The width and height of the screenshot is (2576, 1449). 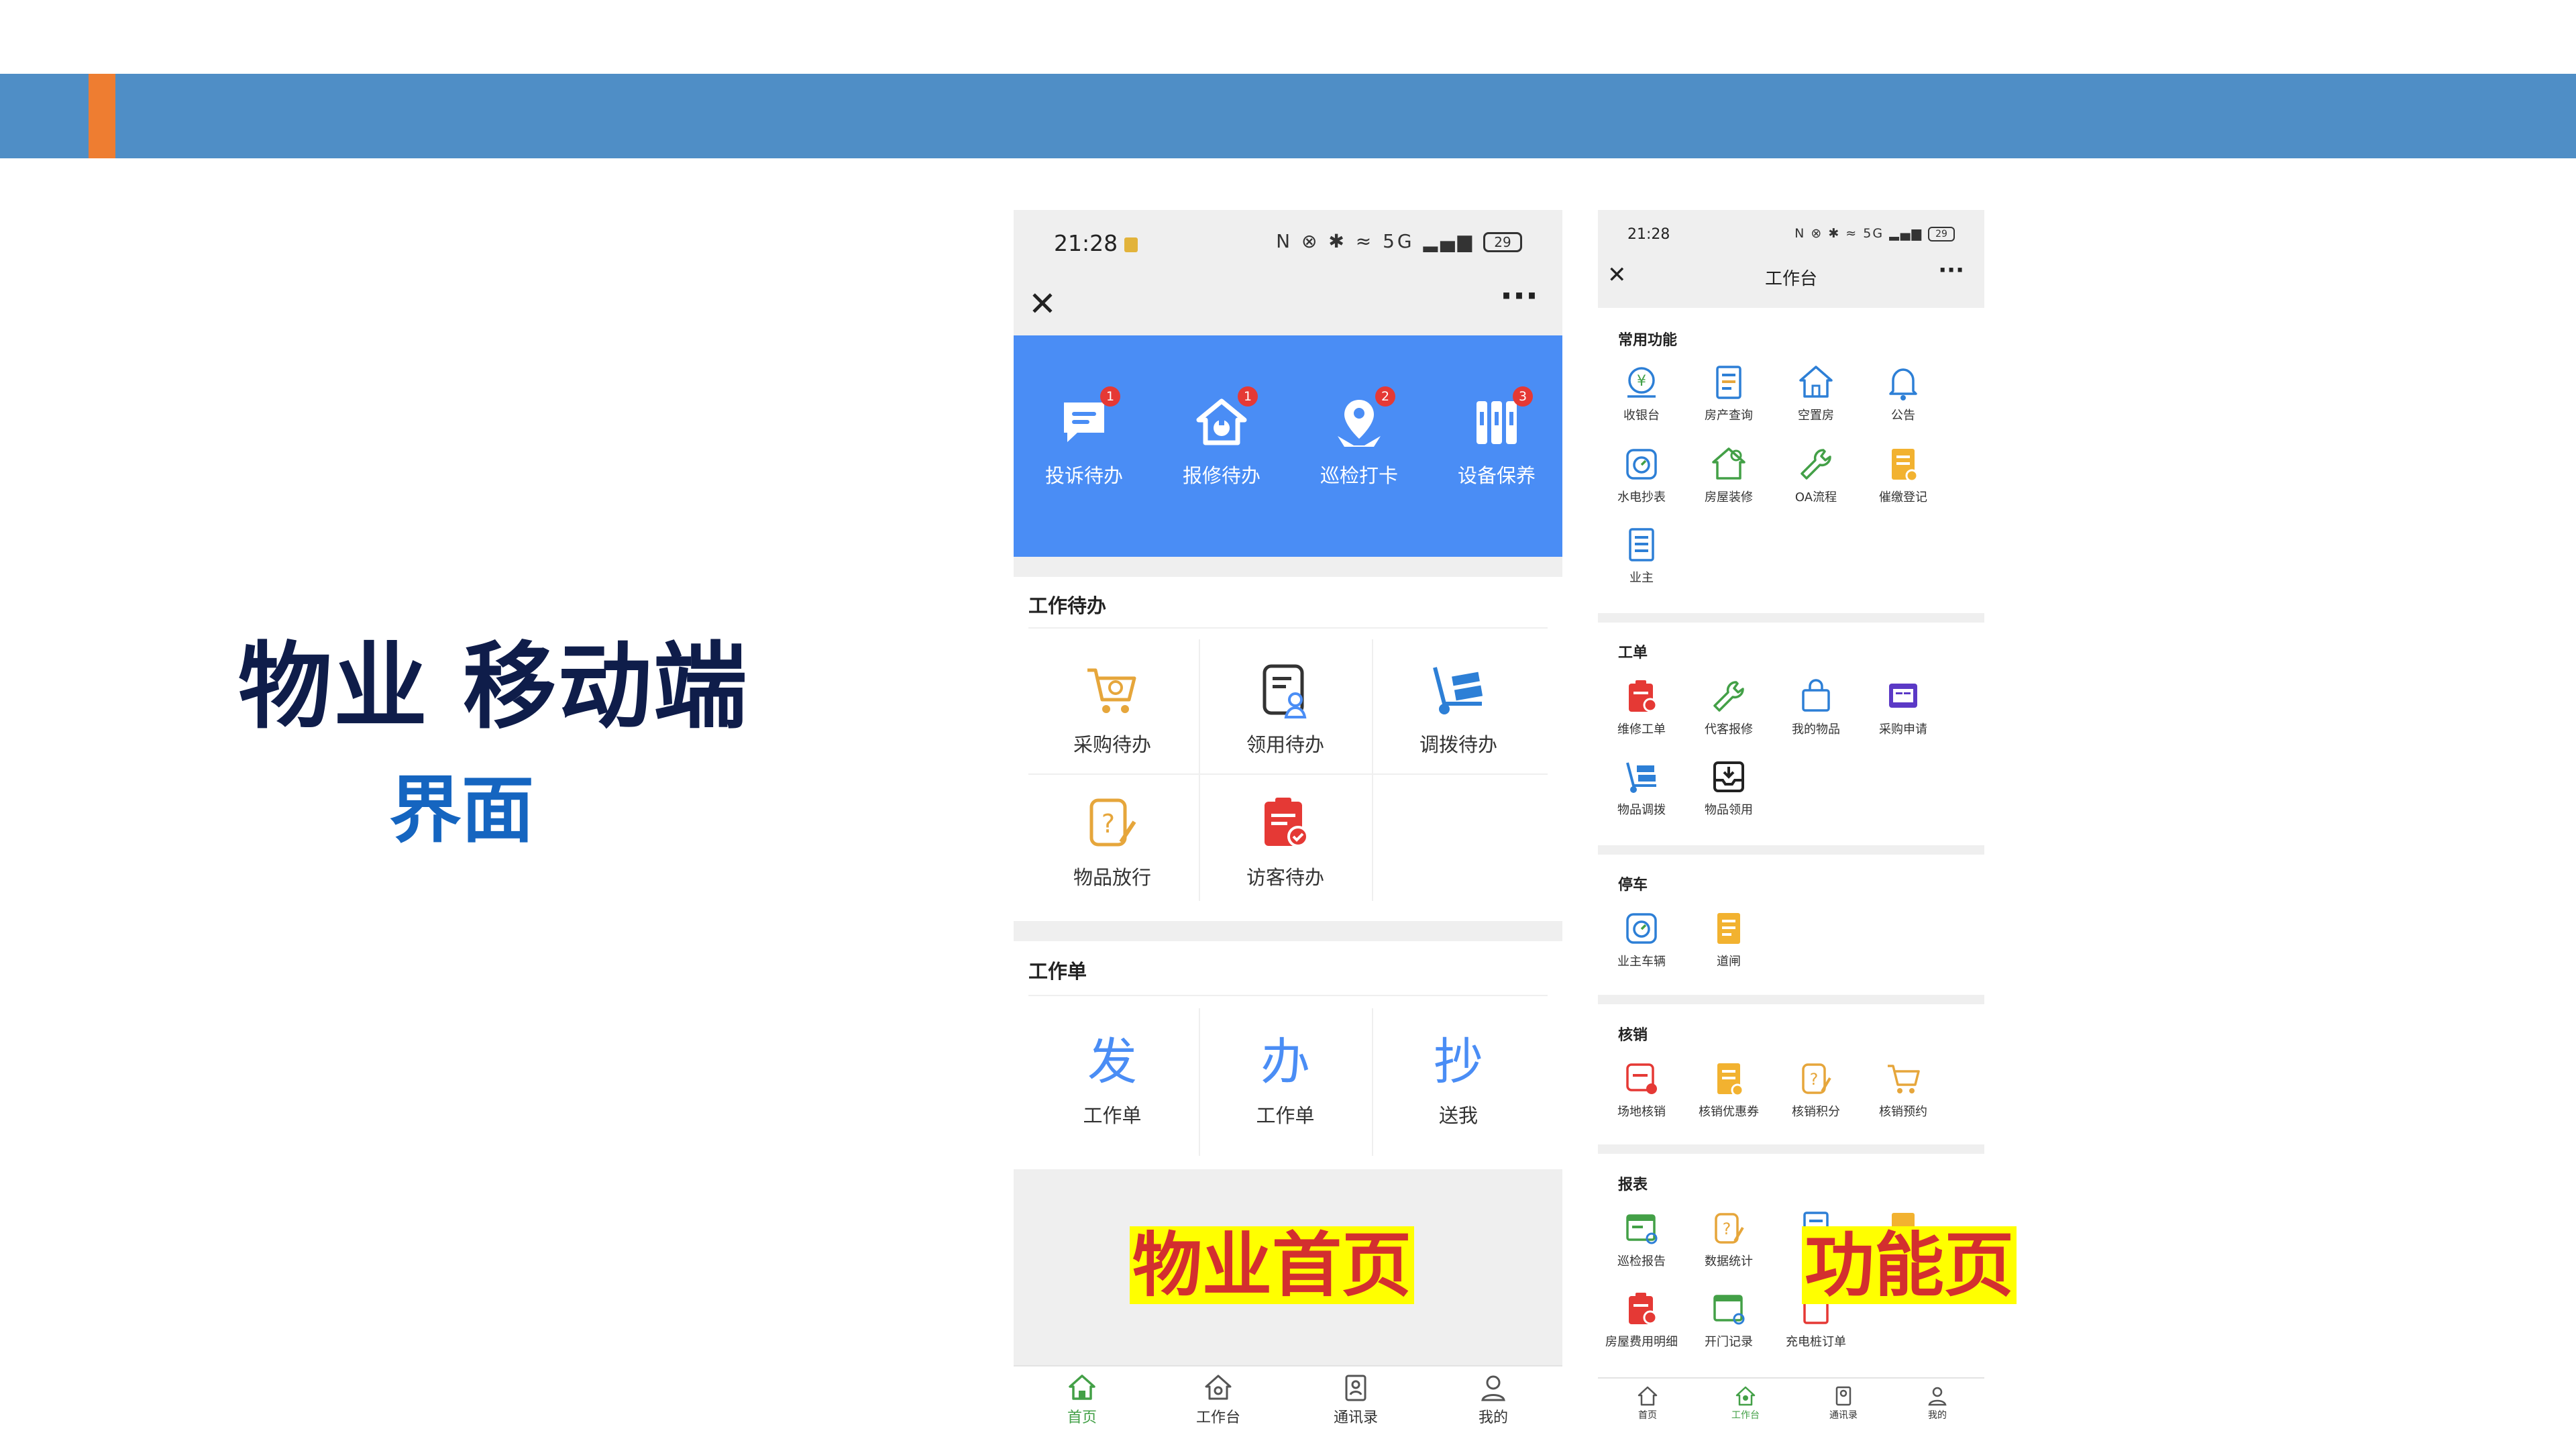 What do you see at coordinates (1816, 475) in the screenshot?
I see `grid-item-oa: OA流程` at bounding box center [1816, 475].